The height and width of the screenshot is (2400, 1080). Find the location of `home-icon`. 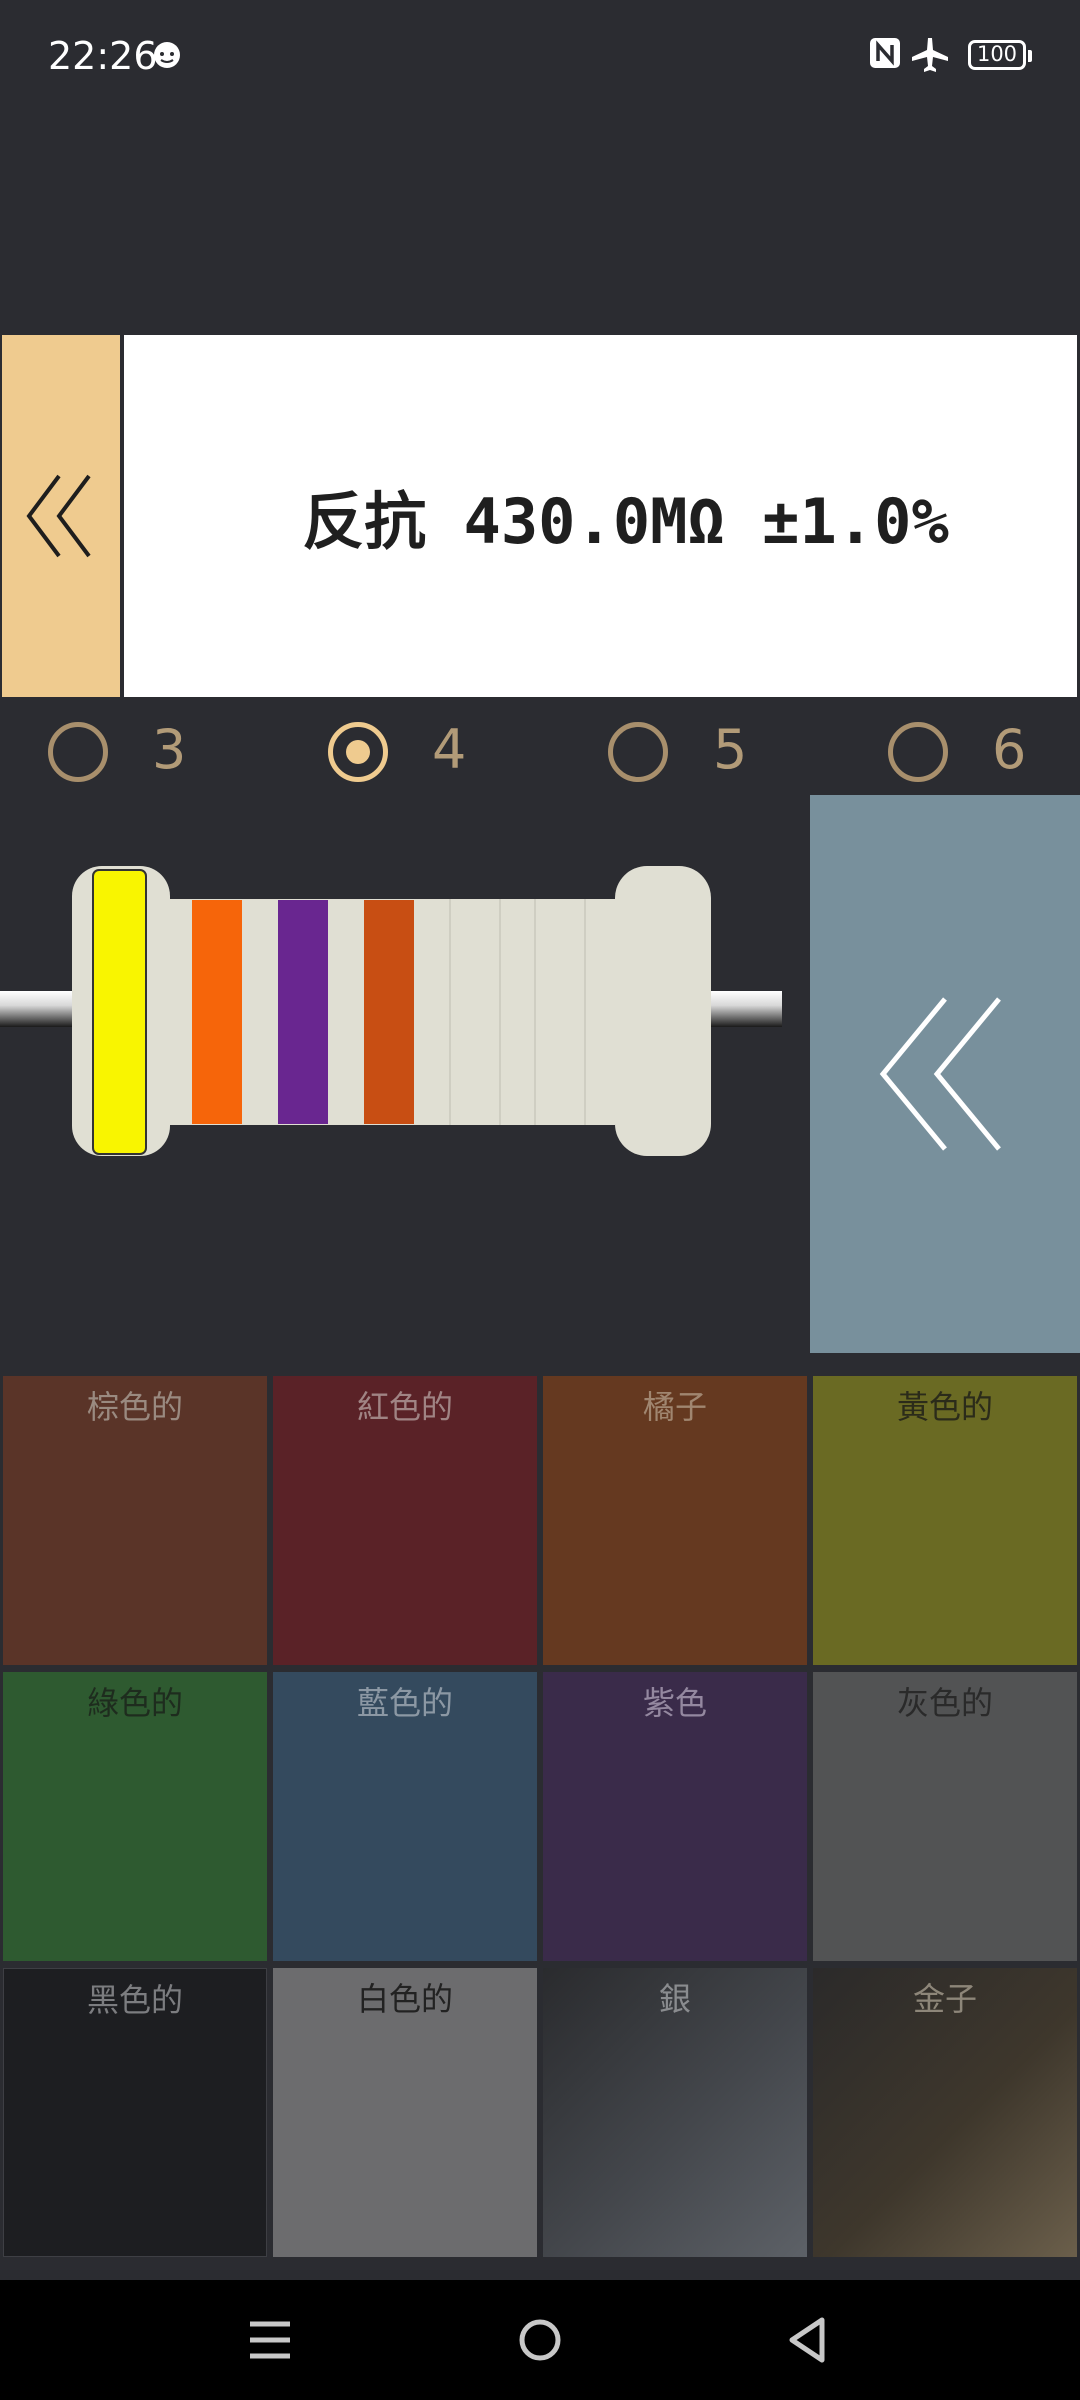

home-icon is located at coordinates (540, 2340).